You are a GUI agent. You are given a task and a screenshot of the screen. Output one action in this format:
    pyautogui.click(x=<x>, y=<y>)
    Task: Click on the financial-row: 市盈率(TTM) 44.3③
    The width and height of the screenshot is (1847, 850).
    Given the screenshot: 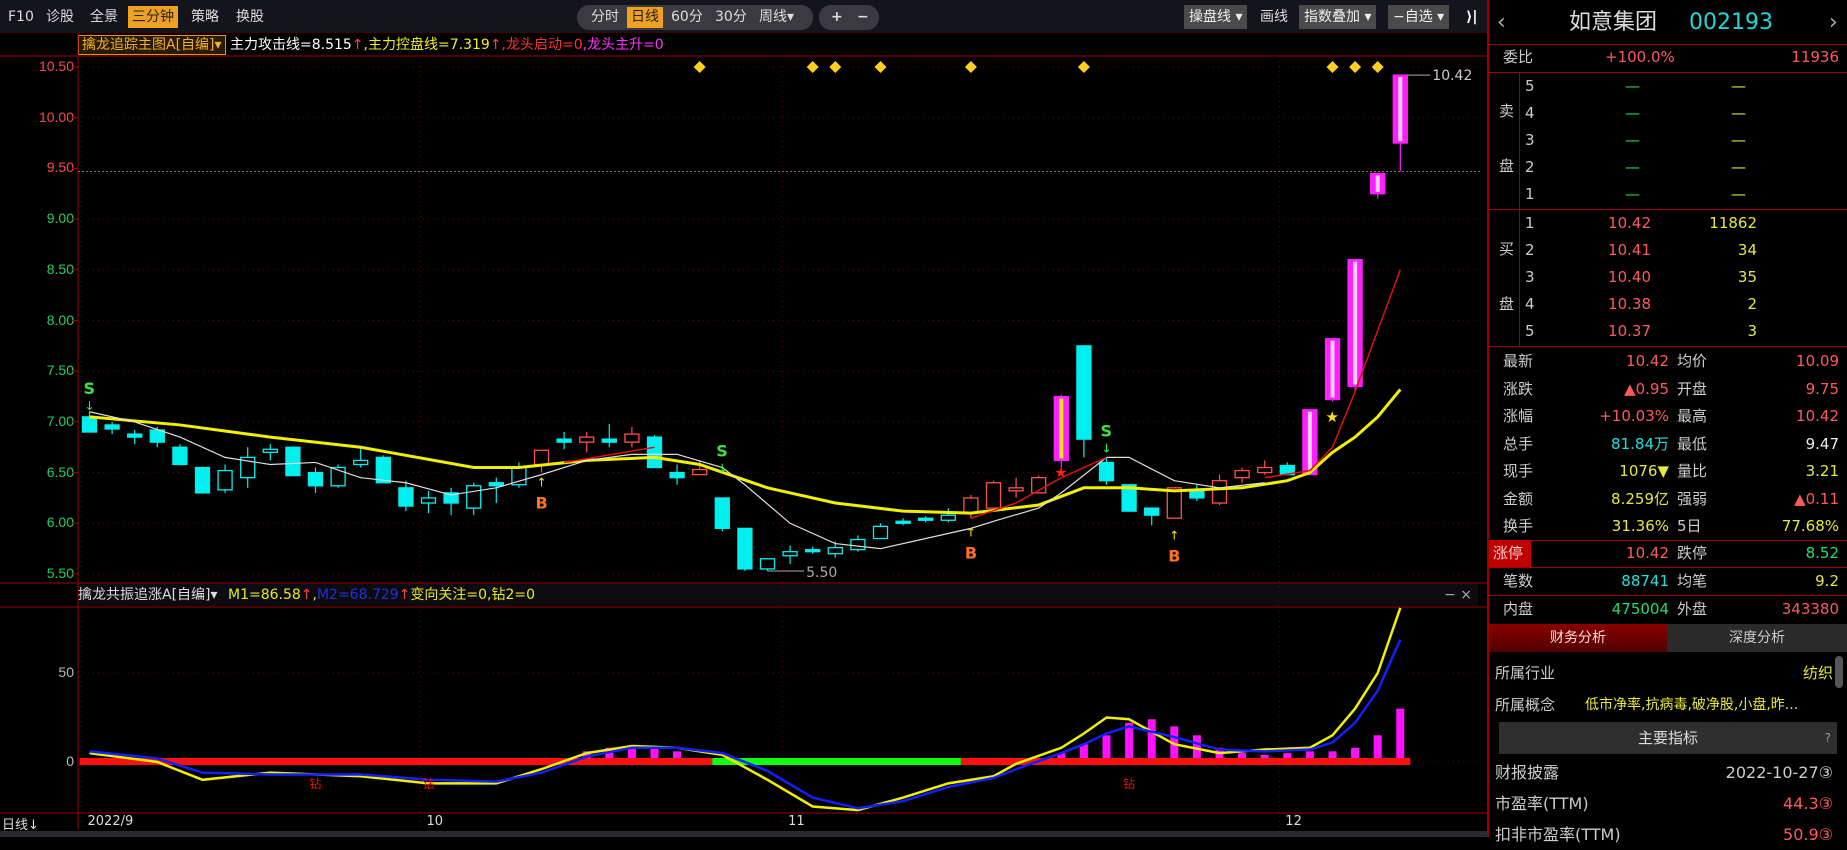 What is the action you would take?
    pyautogui.click(x=1668, y=804)
    